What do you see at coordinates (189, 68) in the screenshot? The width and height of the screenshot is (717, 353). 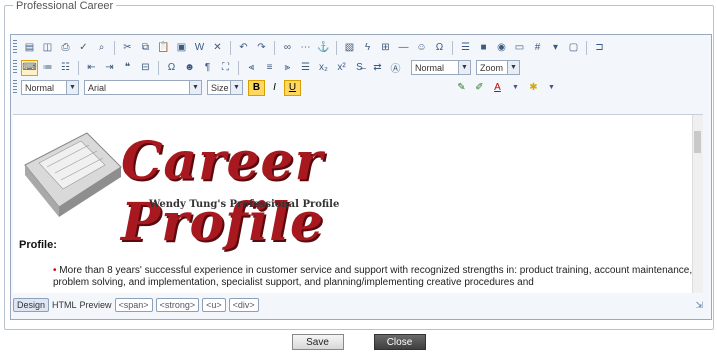 I see `smiley-icon-2: ☻` at bounding box center [189, 68].